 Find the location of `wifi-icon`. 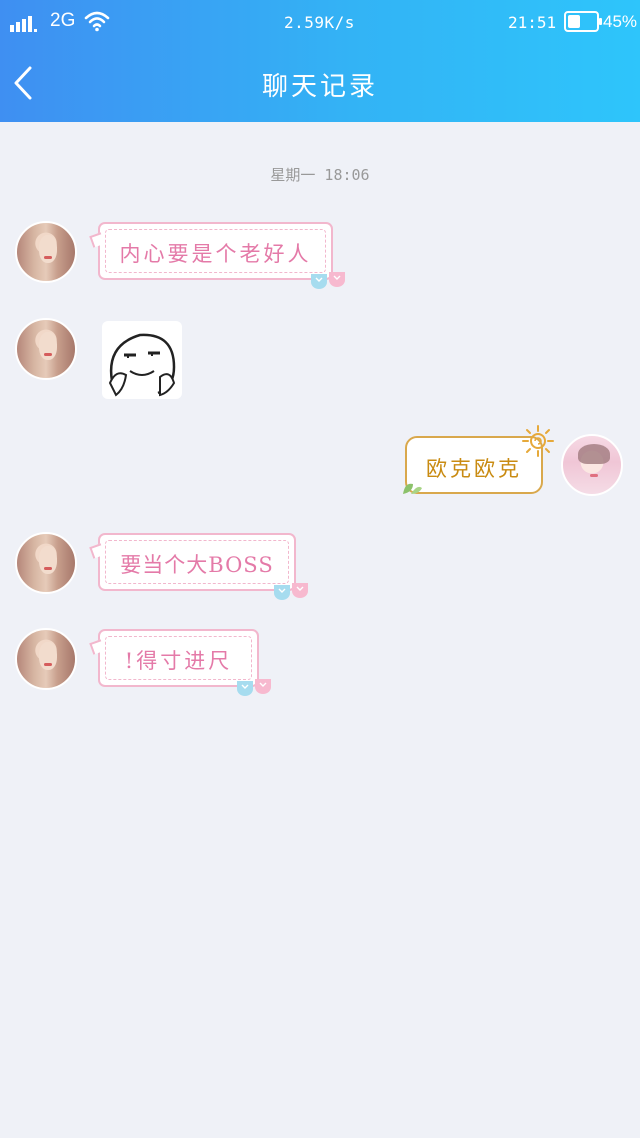

wifi-icon is located at coordinates (97, 23).